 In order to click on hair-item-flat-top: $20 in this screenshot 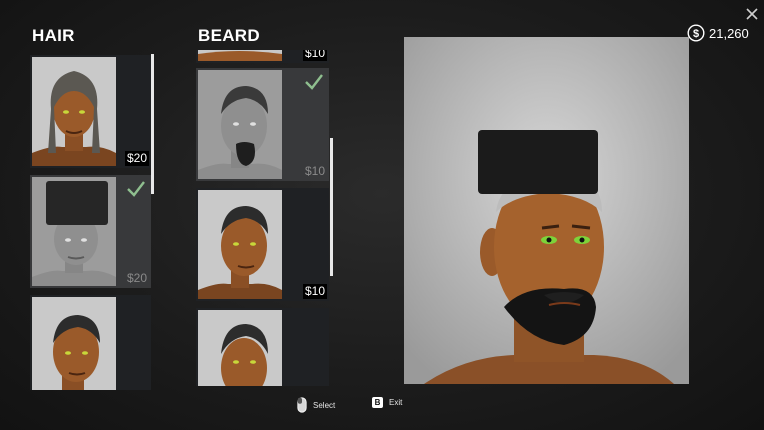, I will do `click(90, 231)`.